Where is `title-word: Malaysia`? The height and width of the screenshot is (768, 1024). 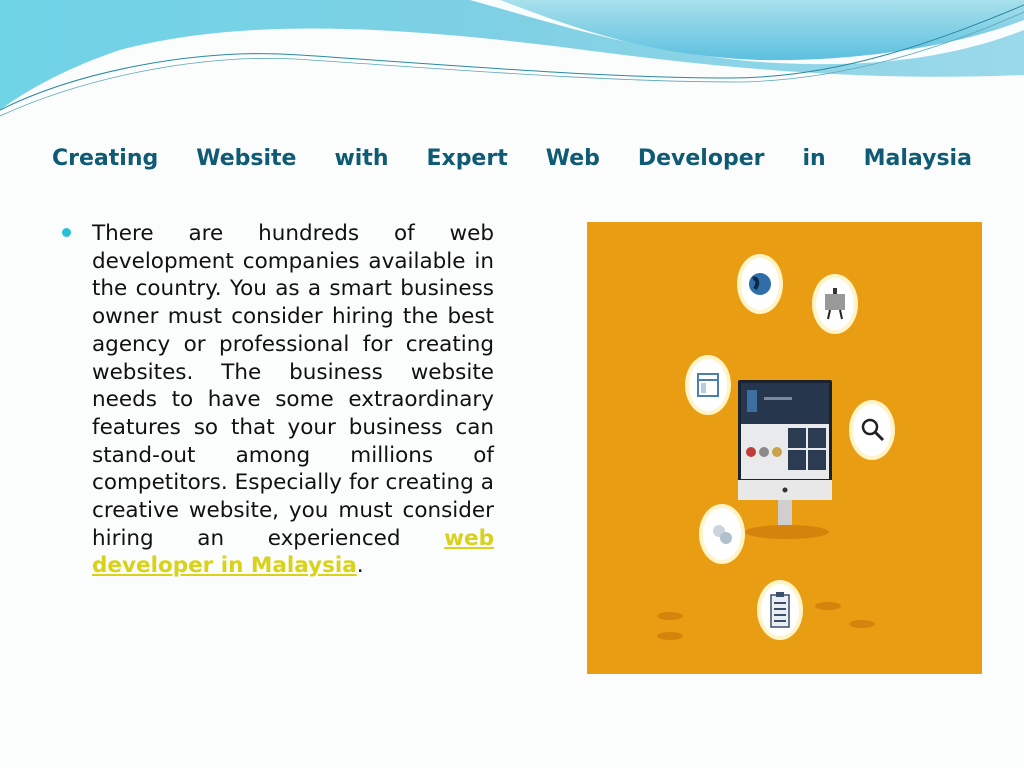 title-word: Malaysia is located at coordinates (917, 158).